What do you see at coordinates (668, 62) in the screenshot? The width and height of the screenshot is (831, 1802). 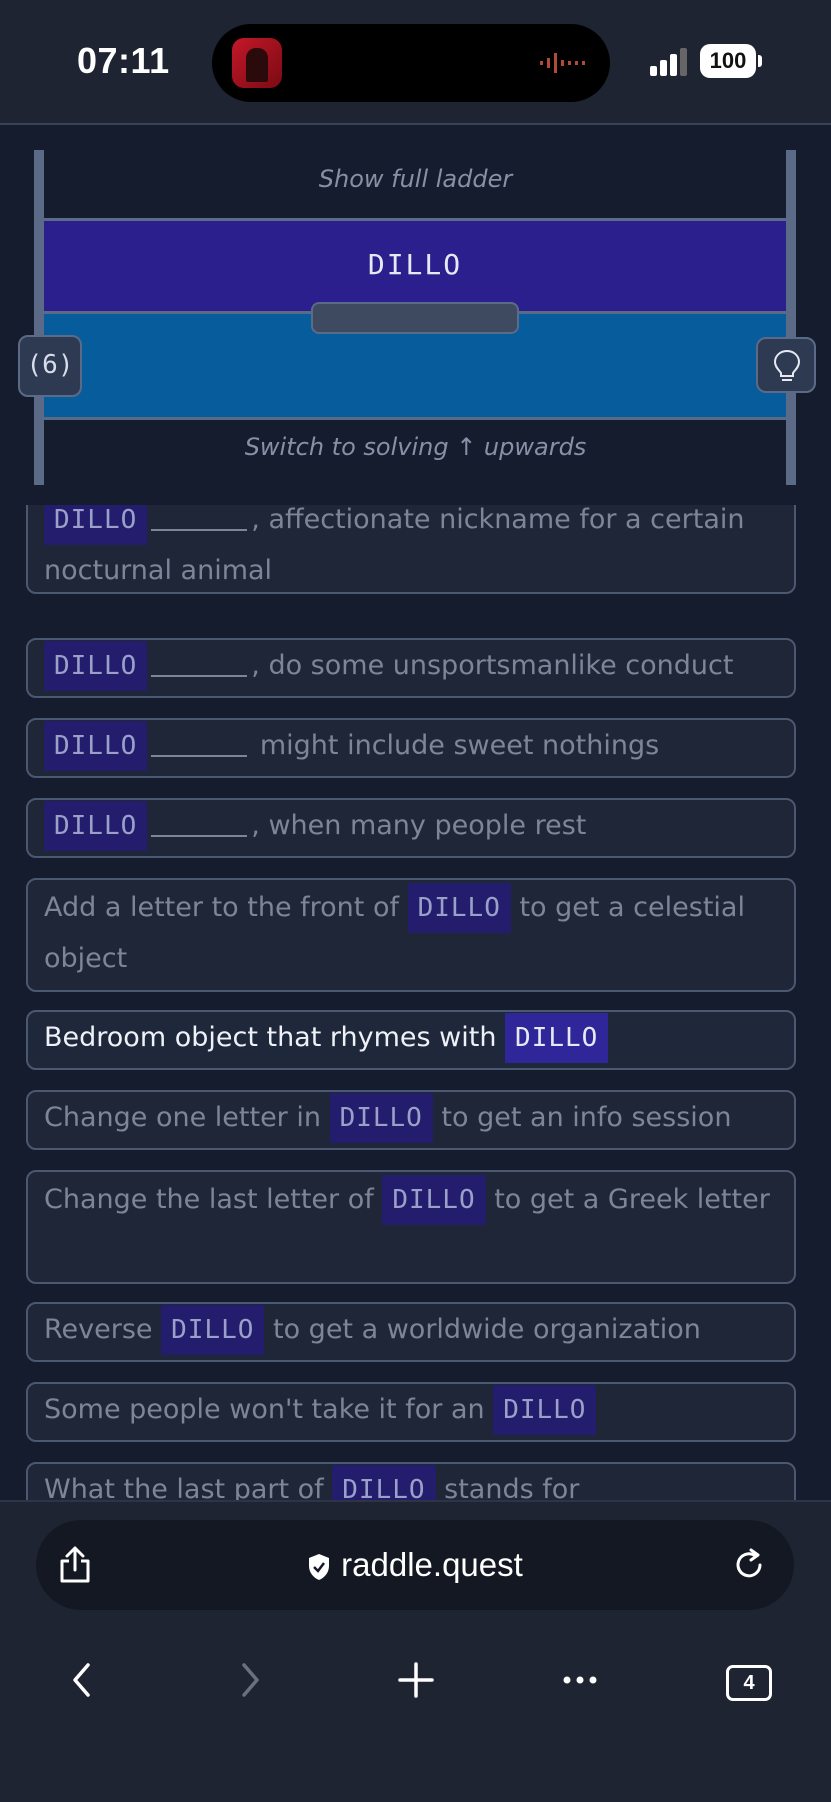 I see `signal-icon` at bounding box center [668, 62].